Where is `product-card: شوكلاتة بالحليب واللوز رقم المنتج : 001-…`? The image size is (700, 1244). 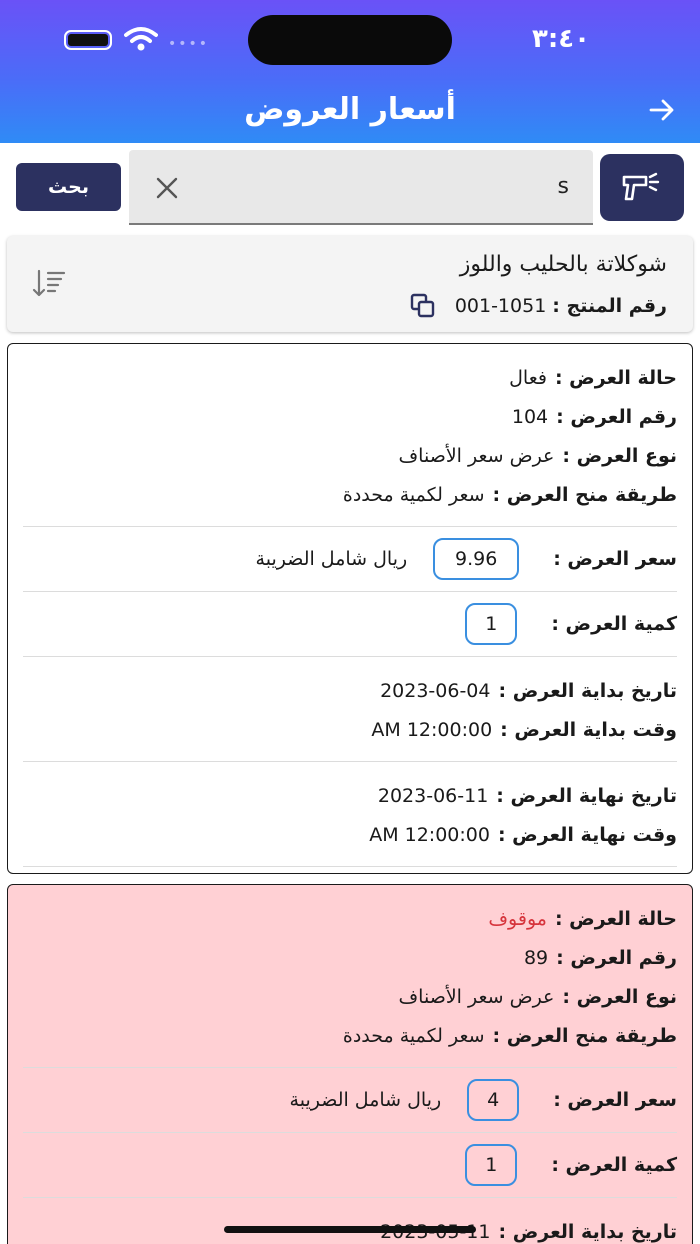
product-card: شوكلاتة بالحليب واللوز رقم المنتج : 001-… is located at coordinates (350, 284).